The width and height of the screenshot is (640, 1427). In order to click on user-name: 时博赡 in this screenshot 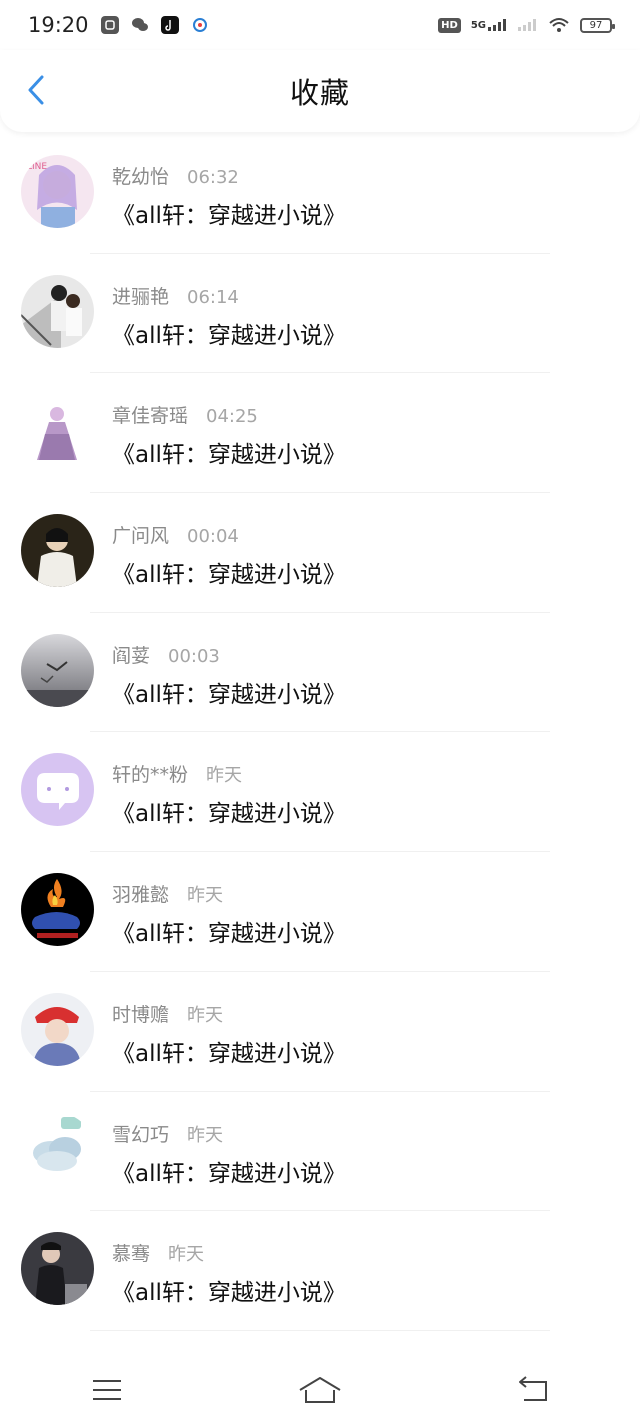, I will do `click(141, 1014)`.